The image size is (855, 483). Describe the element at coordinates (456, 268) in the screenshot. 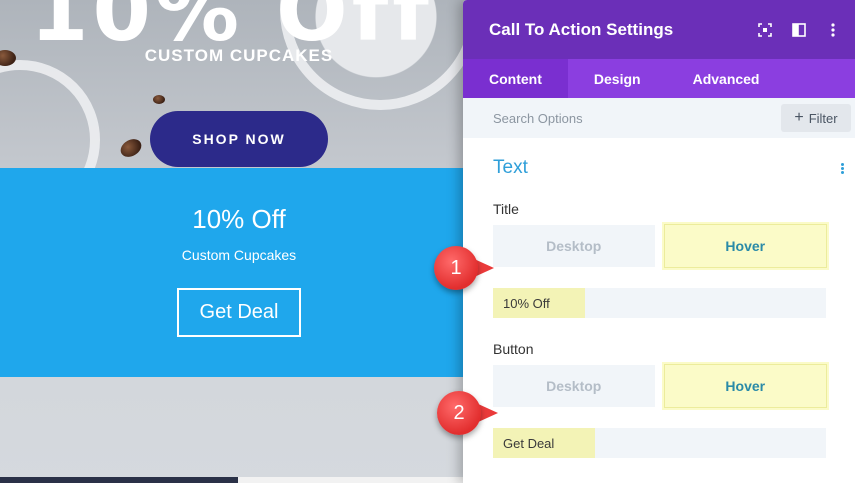

I see `callout-marker-1: 1` at that location.